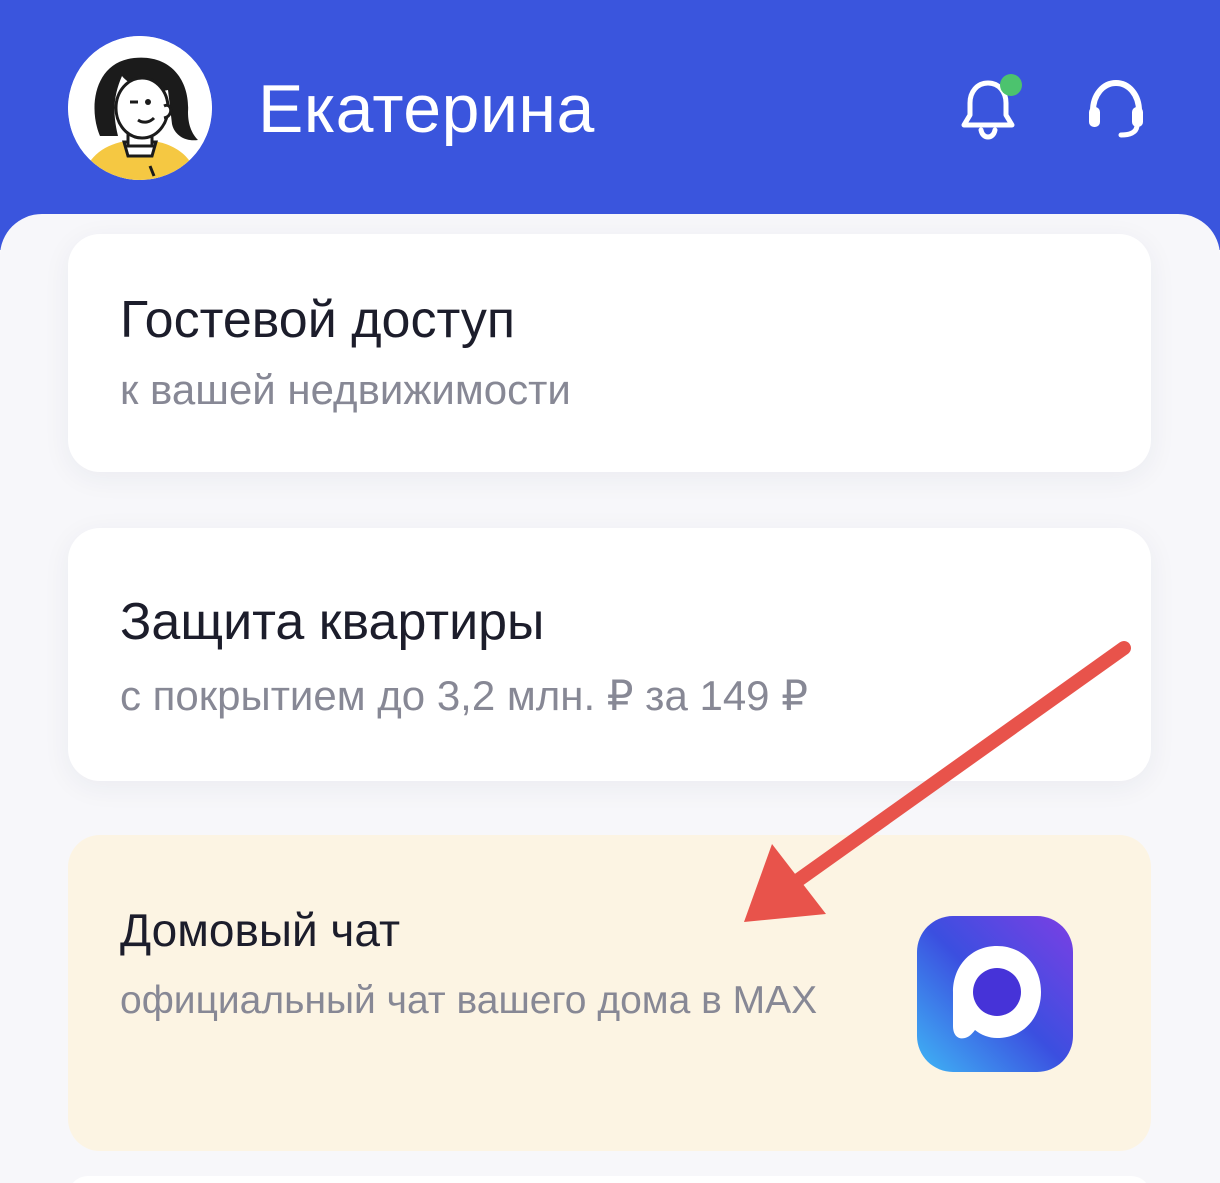 This screenshot has height=1183, width=1220. I want to click on user-name: Екатерина, so click(426, 109).